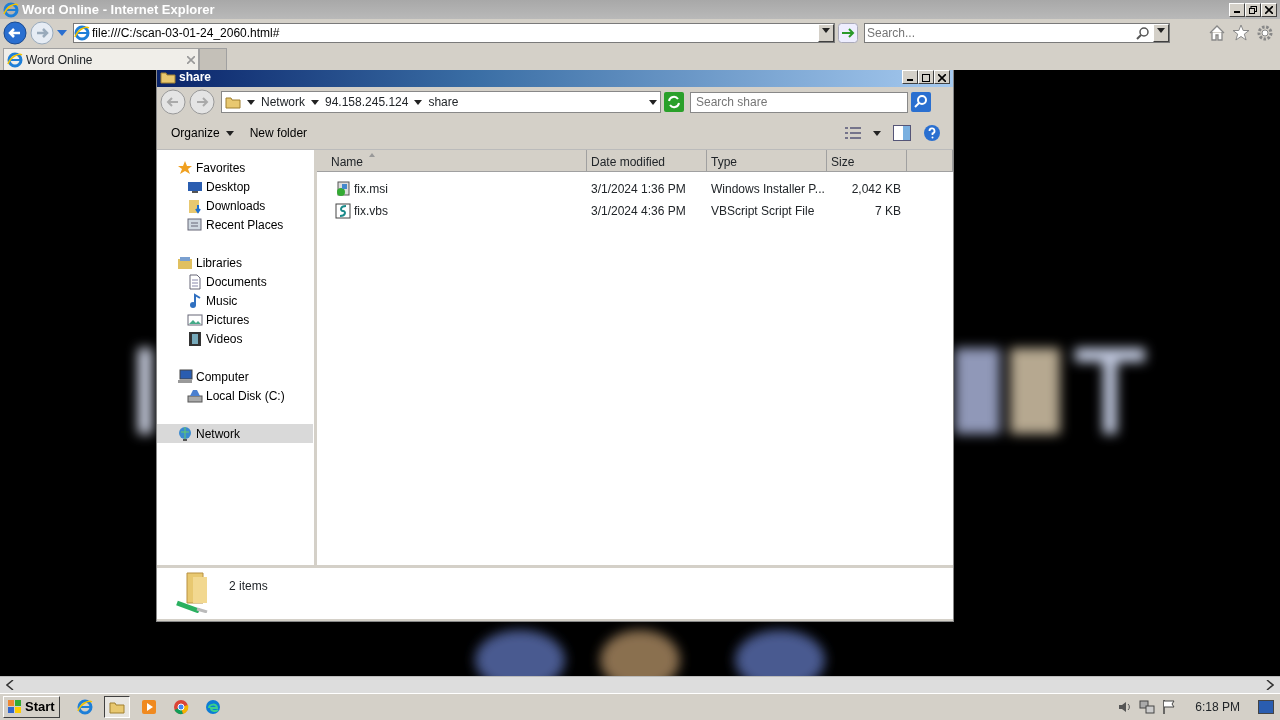  Describe the element at coordinates (185, 433) in the screenshot. I see `network-globe-icon` at that location.